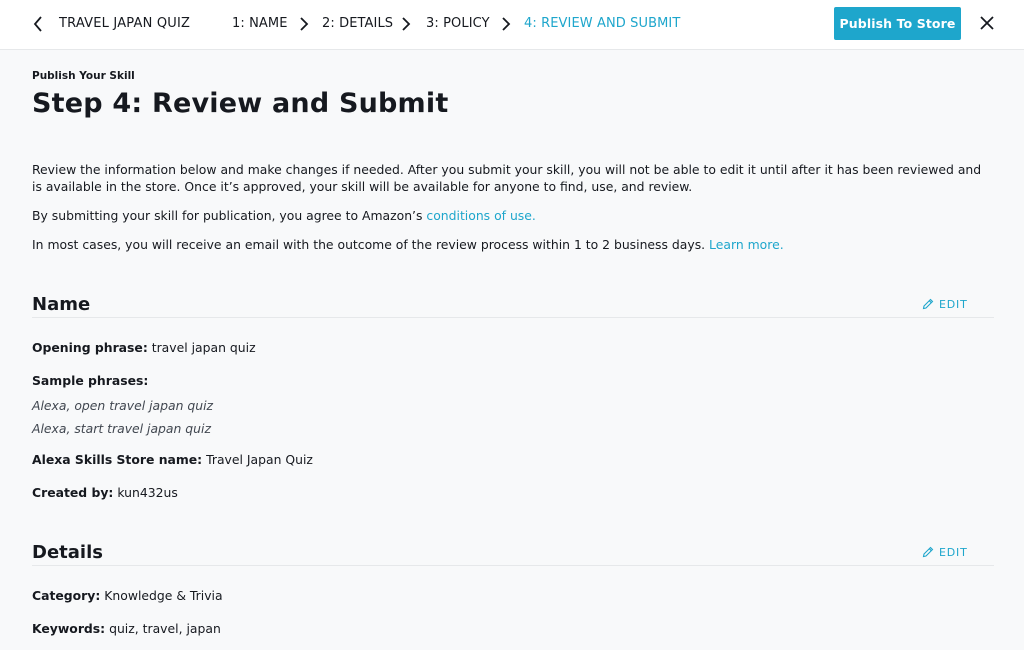  I want to click on opening-phrase-value: travel japan quiz, so click(203, 347).